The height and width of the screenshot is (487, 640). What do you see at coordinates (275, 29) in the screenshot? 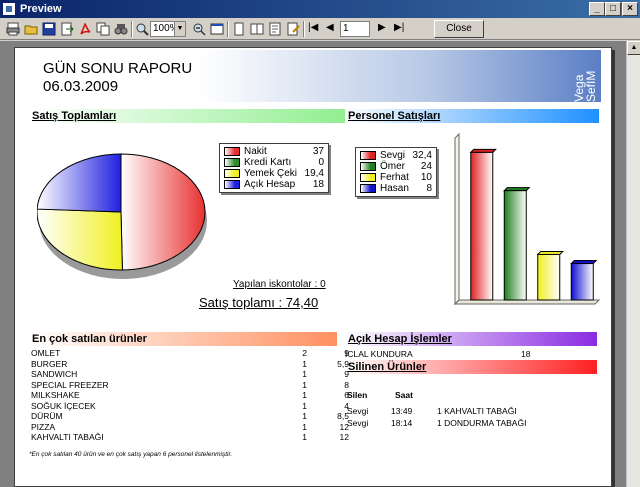
I see `page-setup-icon` at bounding box center [275, 29].